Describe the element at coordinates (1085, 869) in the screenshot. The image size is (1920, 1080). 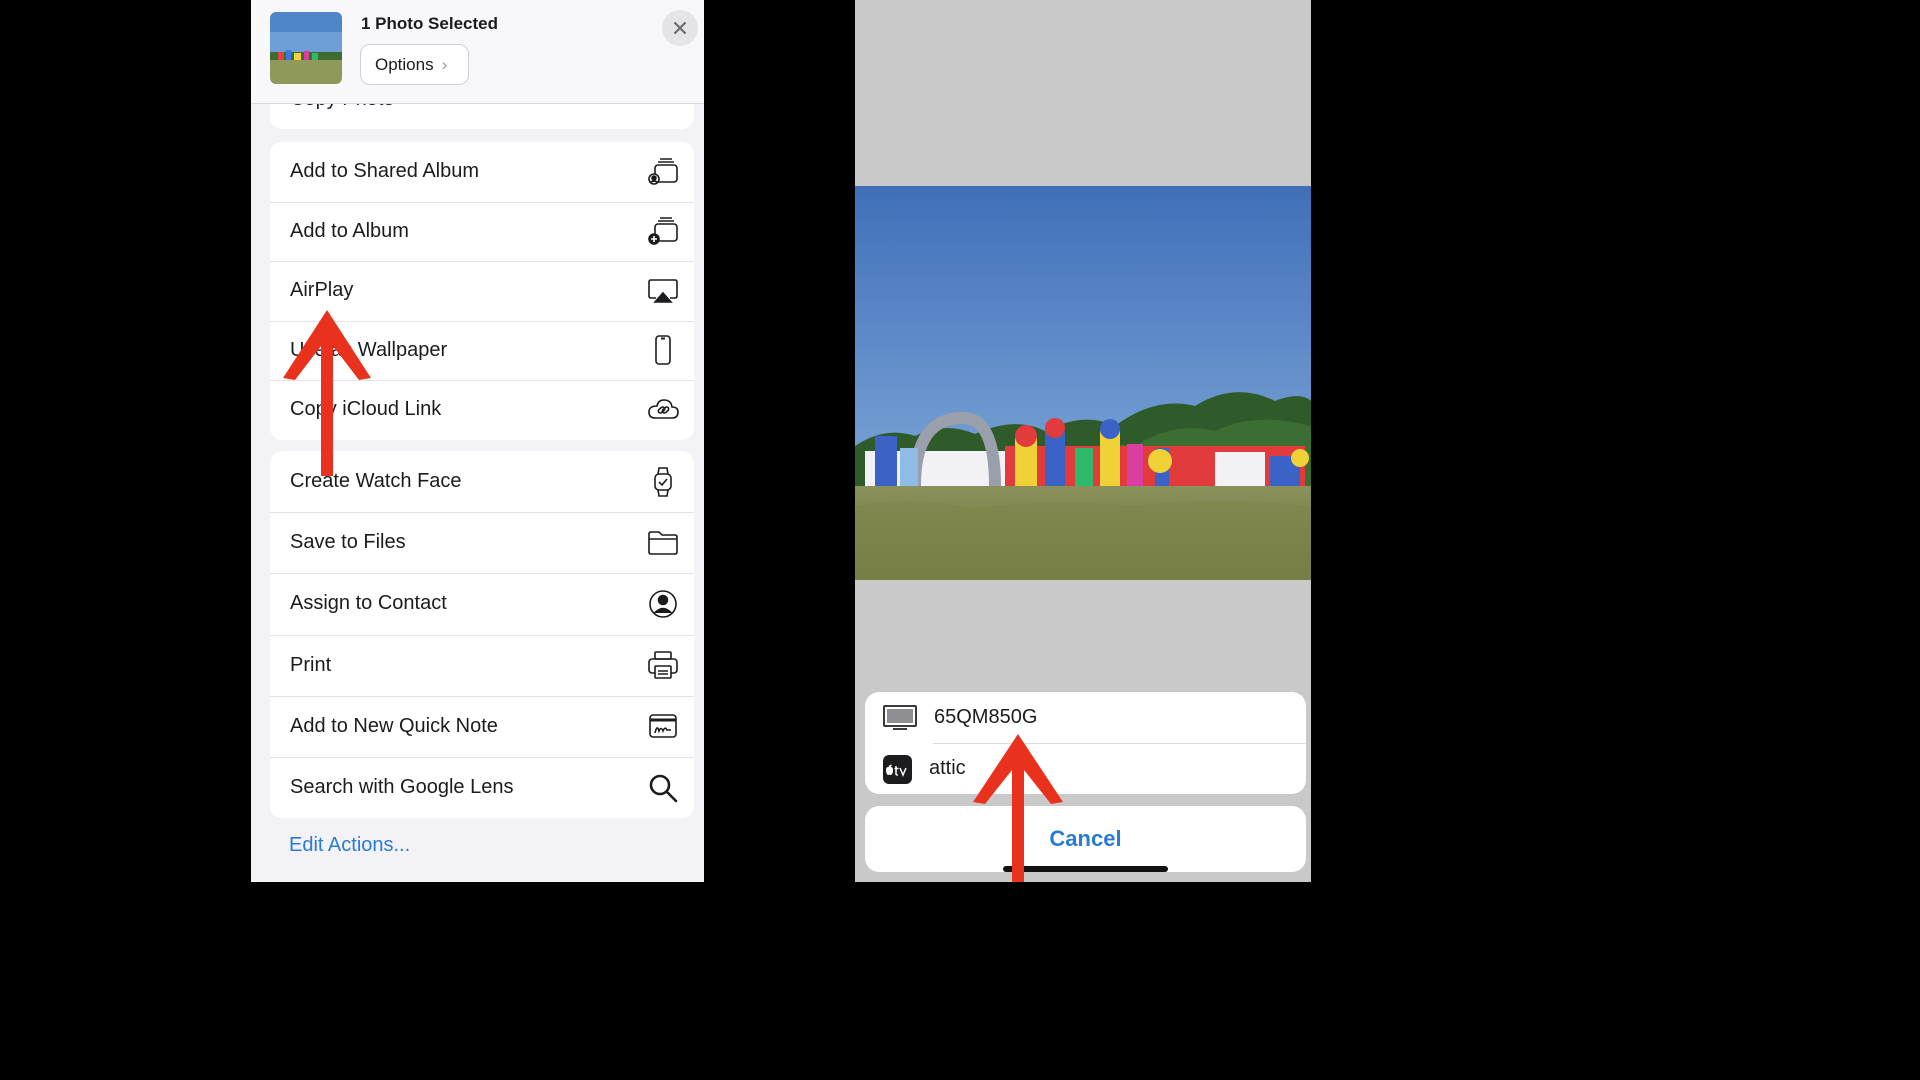
I see `home-indicator` at that location.